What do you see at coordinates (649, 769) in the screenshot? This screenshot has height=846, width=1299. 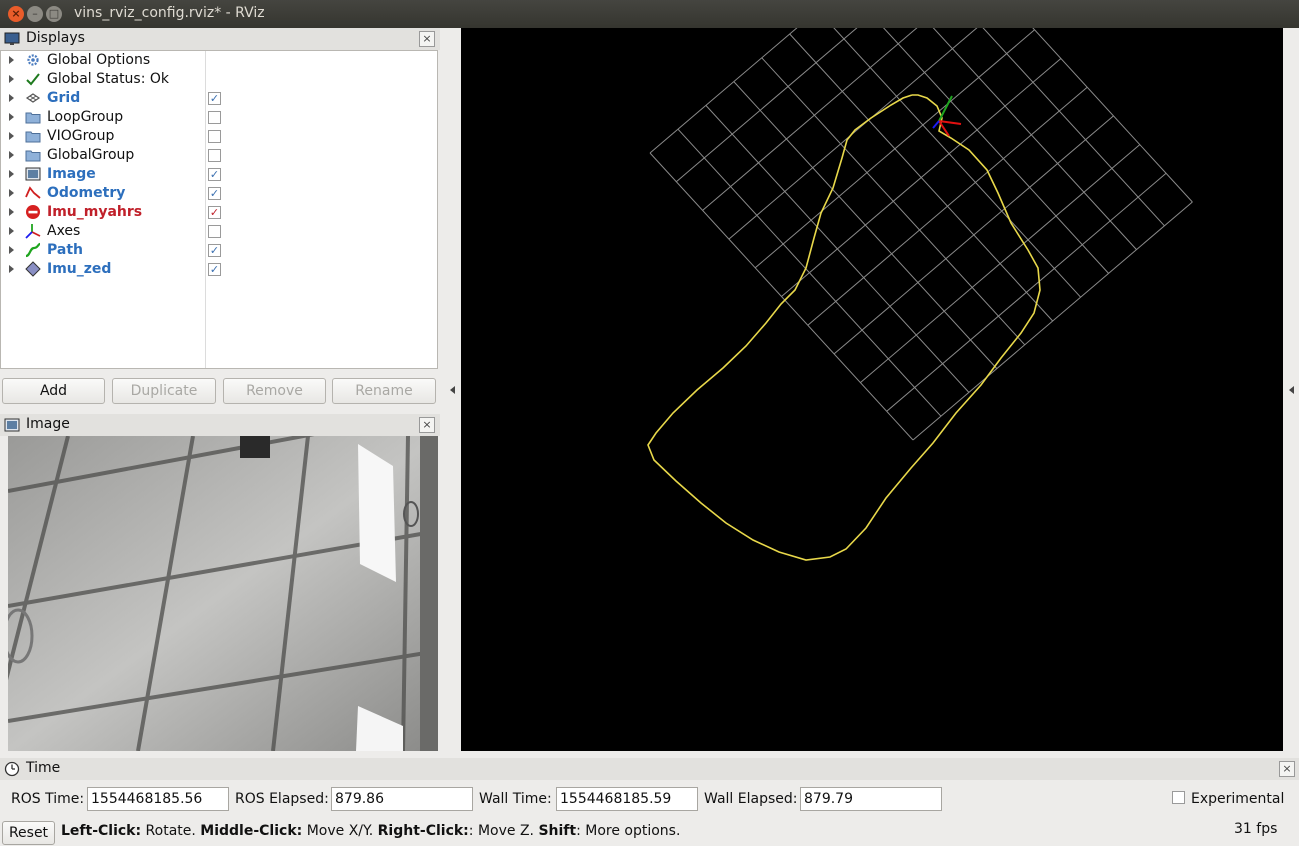 I see `time-panel-header: Time ×` at bounding box center [649, 769].